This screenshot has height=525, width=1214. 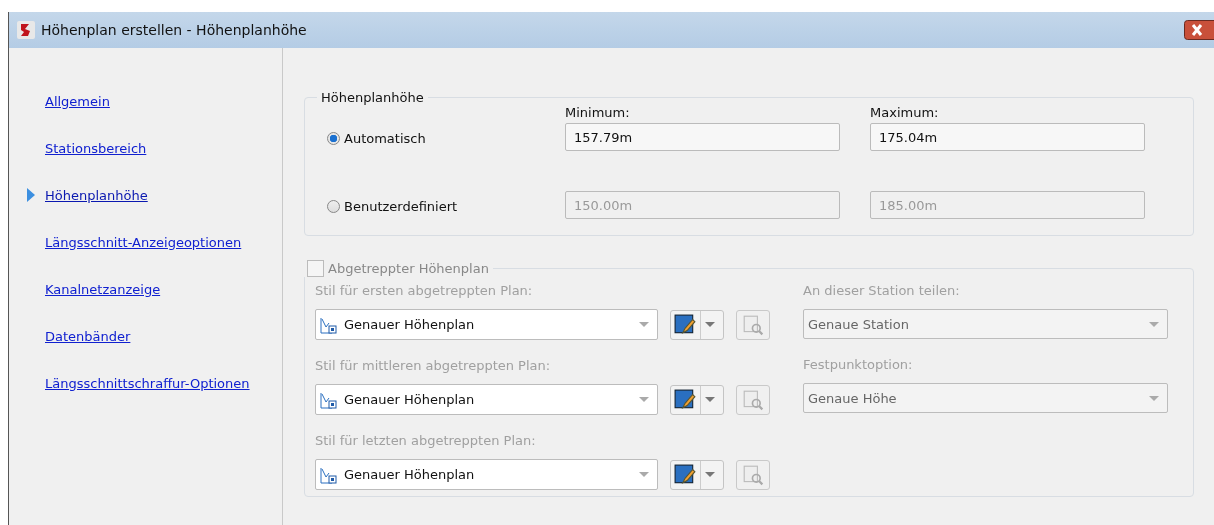 I want to click on minimum-field: 157.79m, so click(x=702, y=137).